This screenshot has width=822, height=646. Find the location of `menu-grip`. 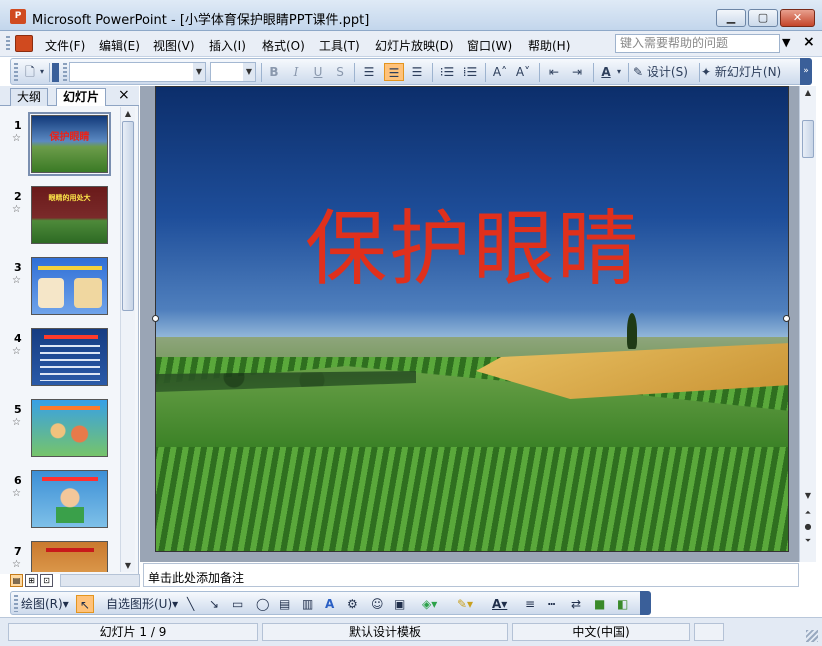

menu-grip is located at coordinates (8, 44).